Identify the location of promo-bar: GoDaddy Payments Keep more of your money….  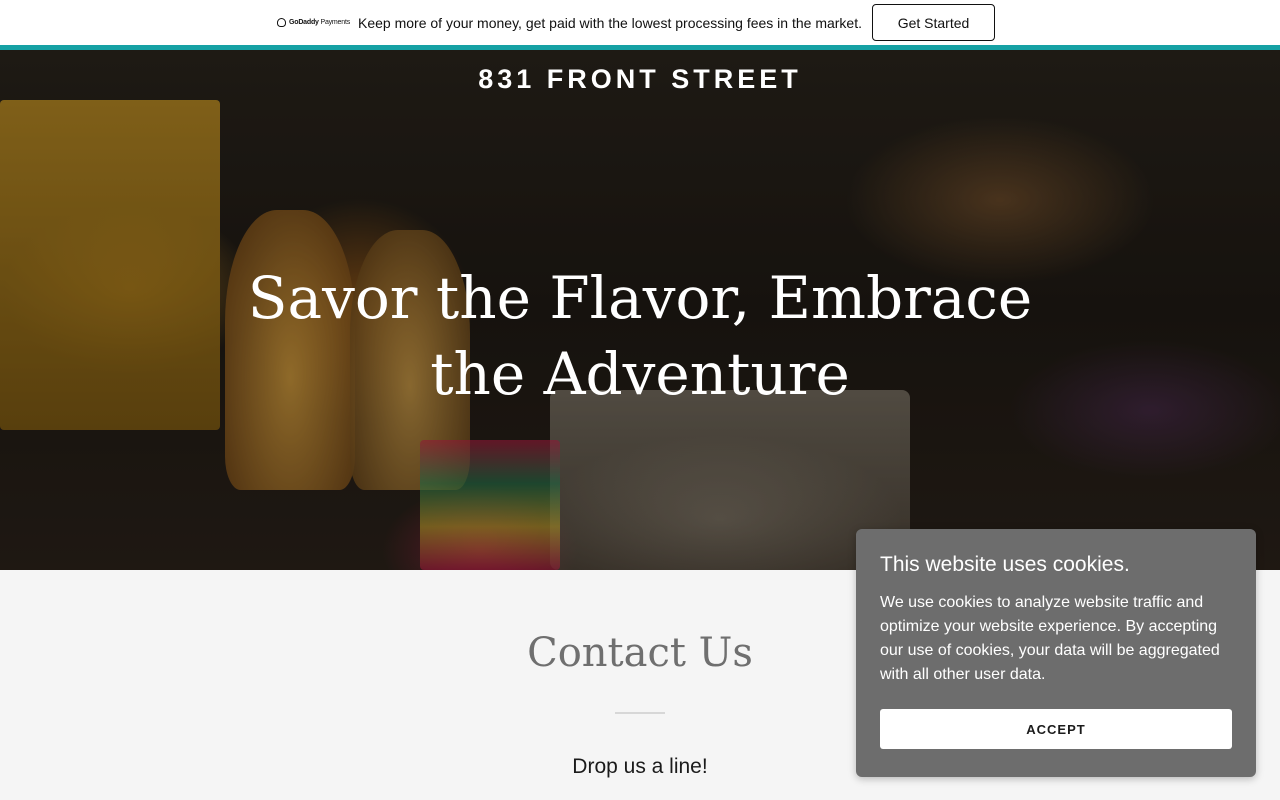
(640, 22).